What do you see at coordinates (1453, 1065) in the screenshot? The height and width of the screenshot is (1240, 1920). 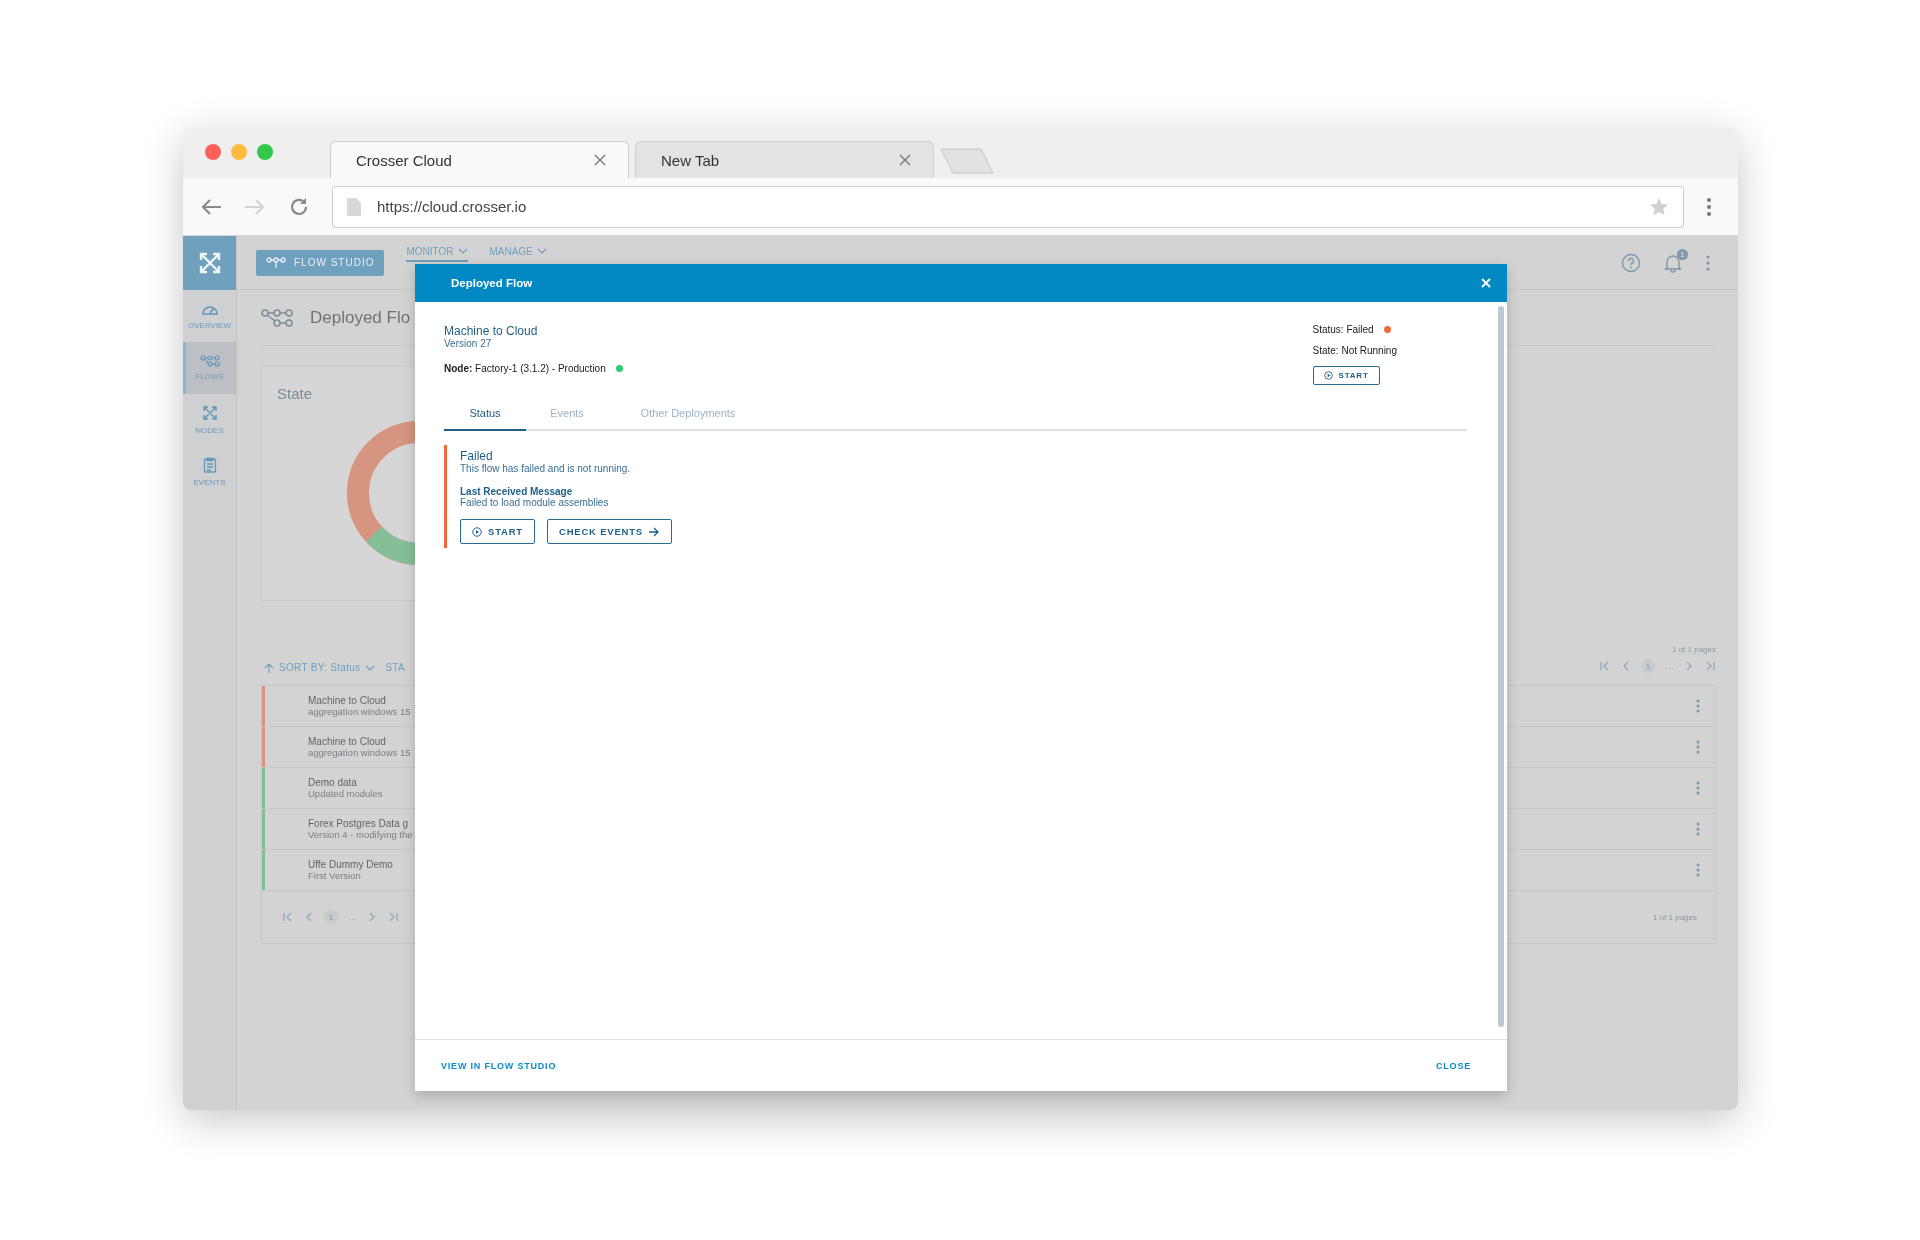 I see `close-button: CLOSE` at bounding box center [1453, 1065].